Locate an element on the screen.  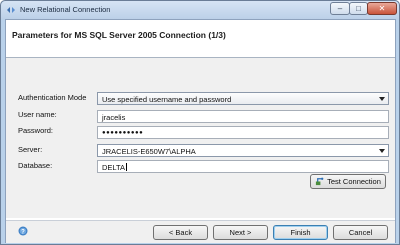
title-bar: New Relational Connection – □ ✕ is located at coordinates (200, 10).